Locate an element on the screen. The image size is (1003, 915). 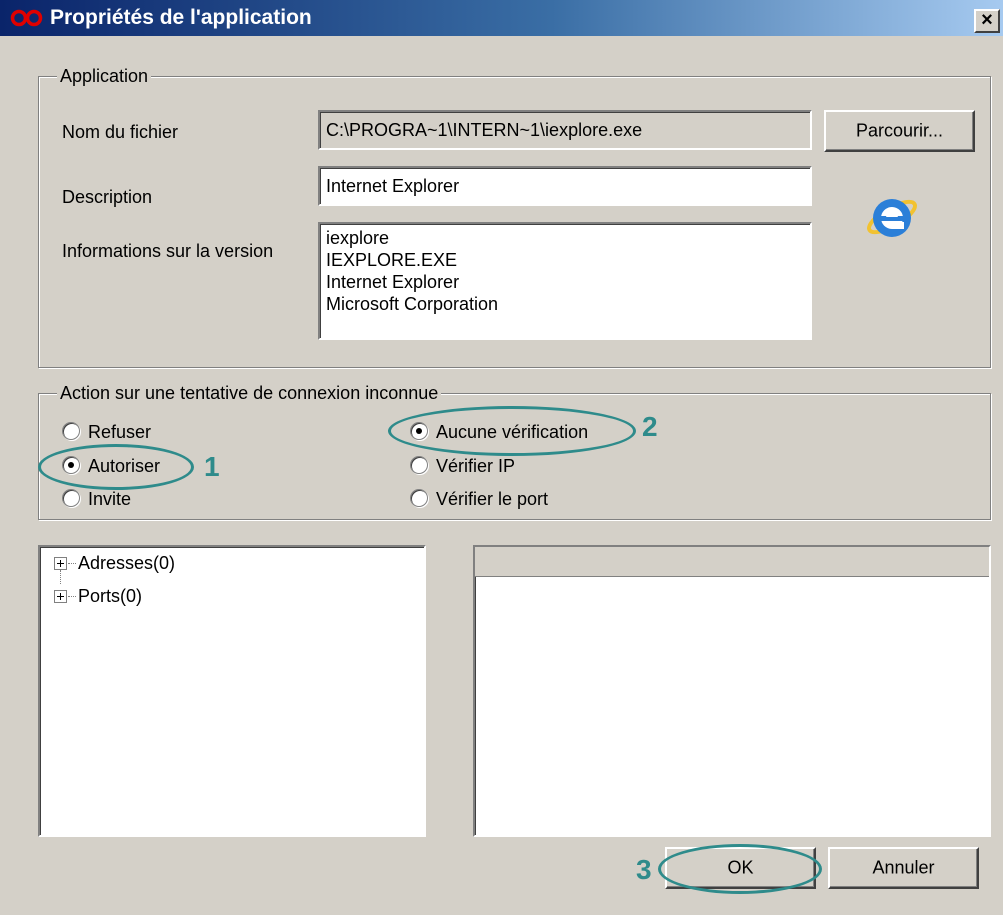
radio-verifier-ip-dot is located at coordinates (419, 465).